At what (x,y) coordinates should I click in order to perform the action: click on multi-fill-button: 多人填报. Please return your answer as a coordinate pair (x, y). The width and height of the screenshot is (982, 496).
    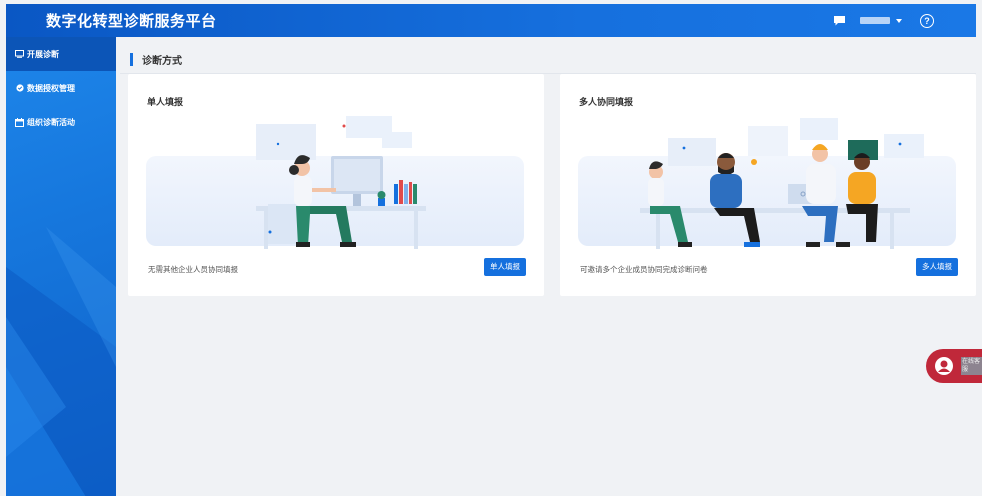
    Looking at the image, I should click on (937, 267).